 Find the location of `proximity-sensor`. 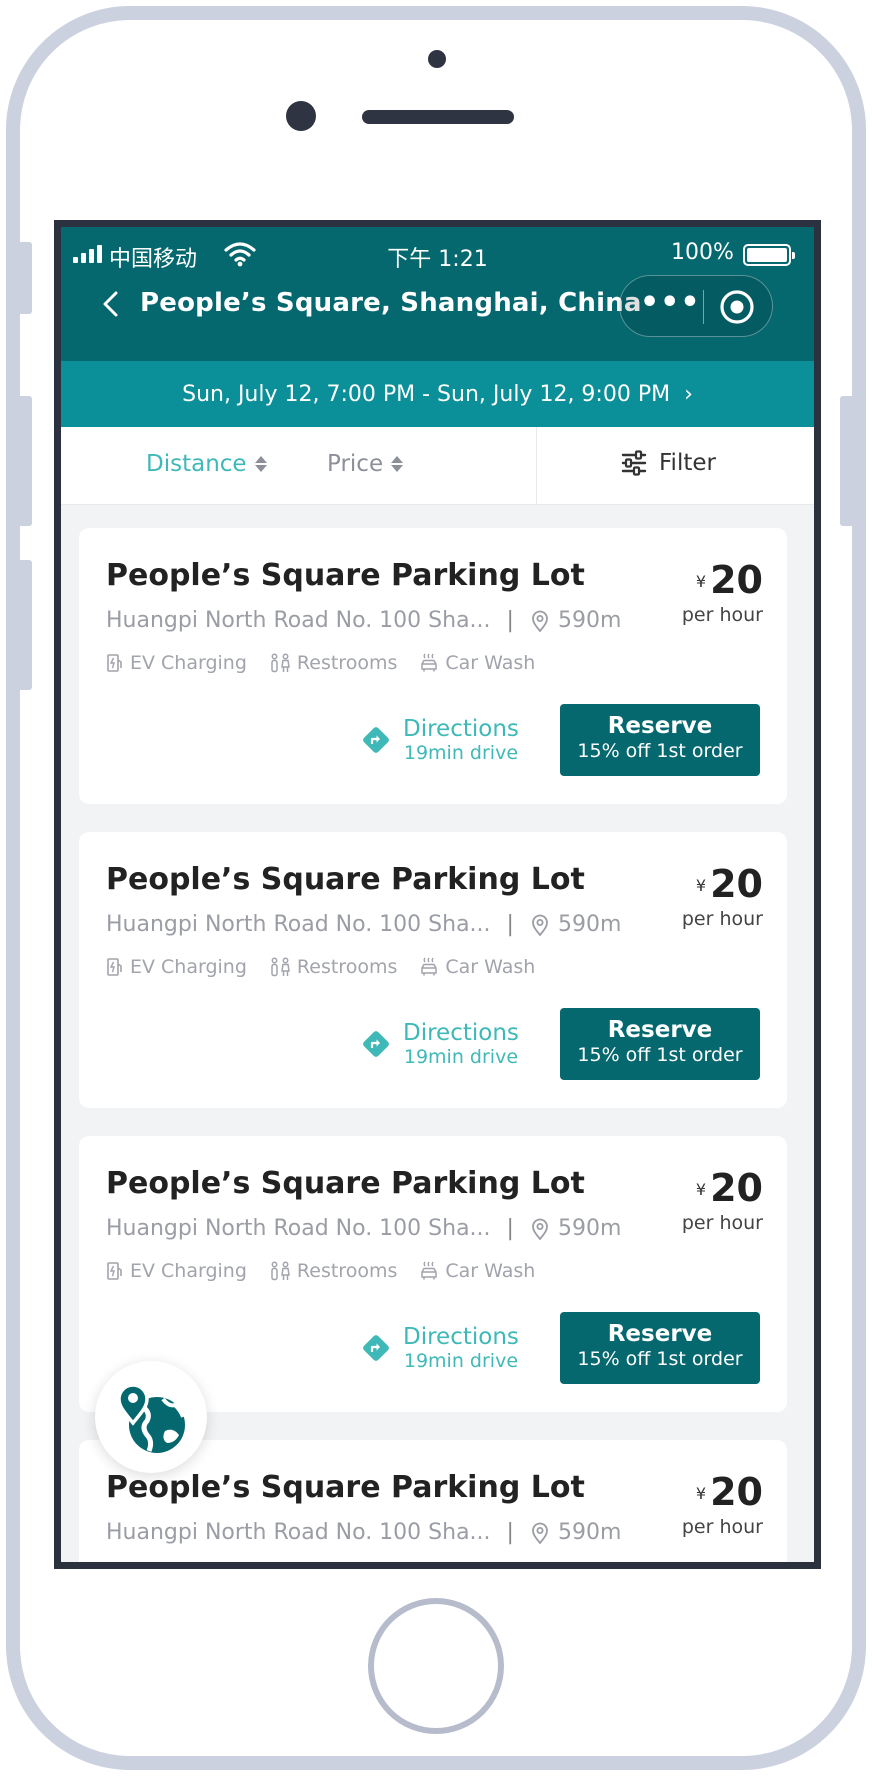

proximity-sensor is located at coordinates (437, 59).